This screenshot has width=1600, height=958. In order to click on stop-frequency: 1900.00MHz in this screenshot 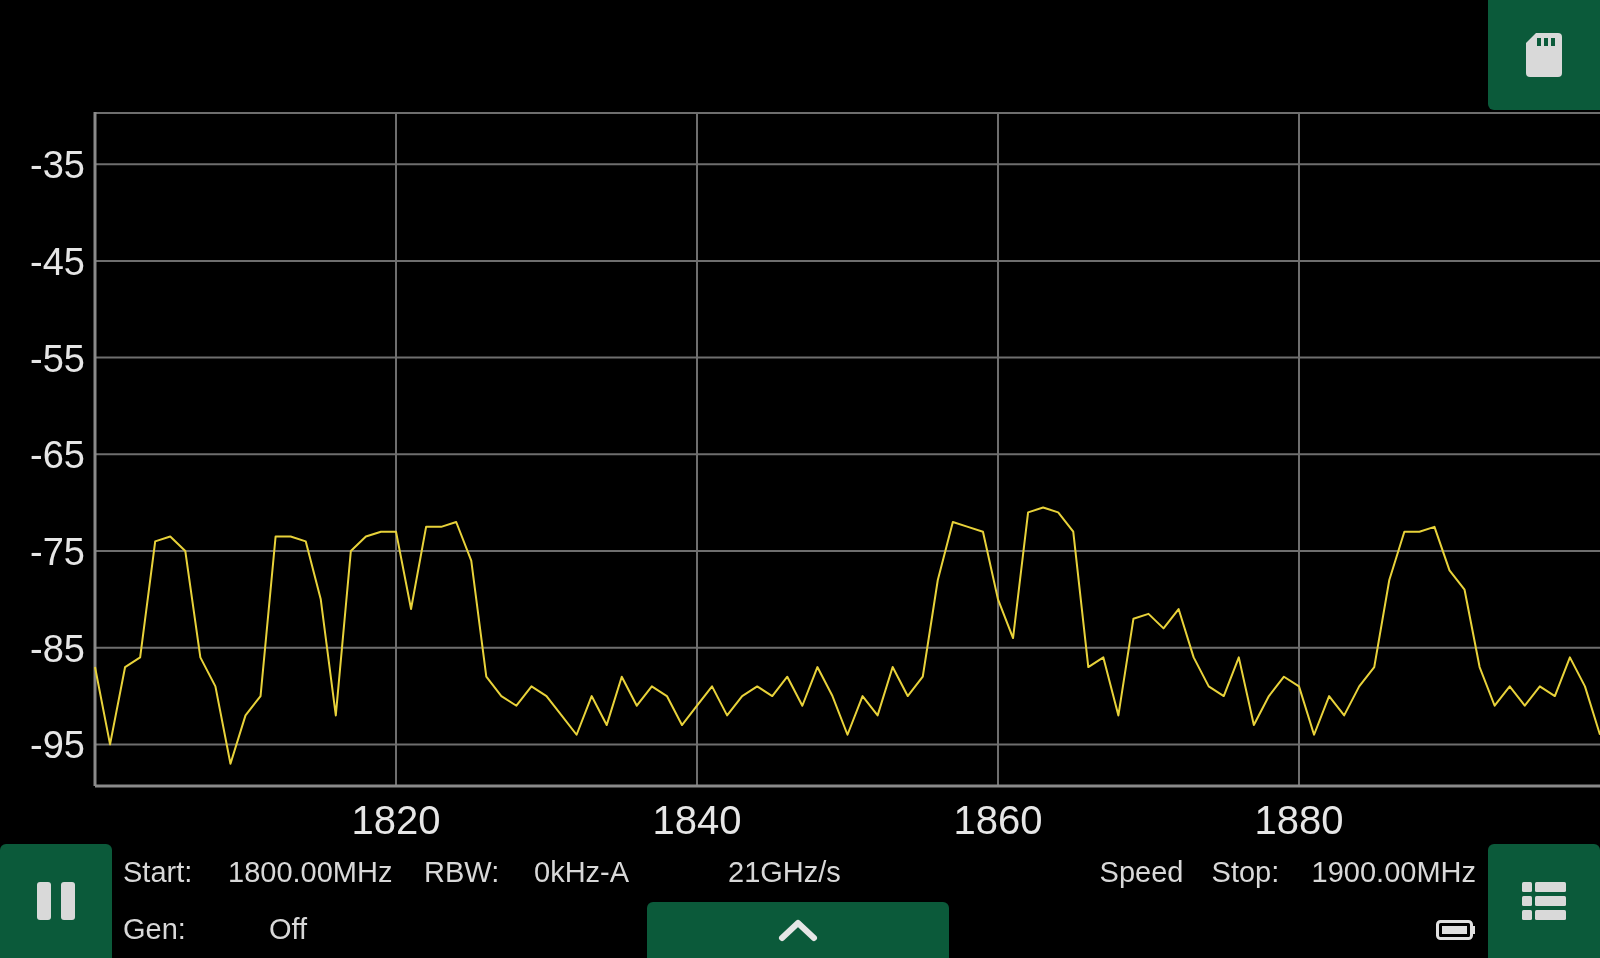, I will do `click(1393, 872)`.